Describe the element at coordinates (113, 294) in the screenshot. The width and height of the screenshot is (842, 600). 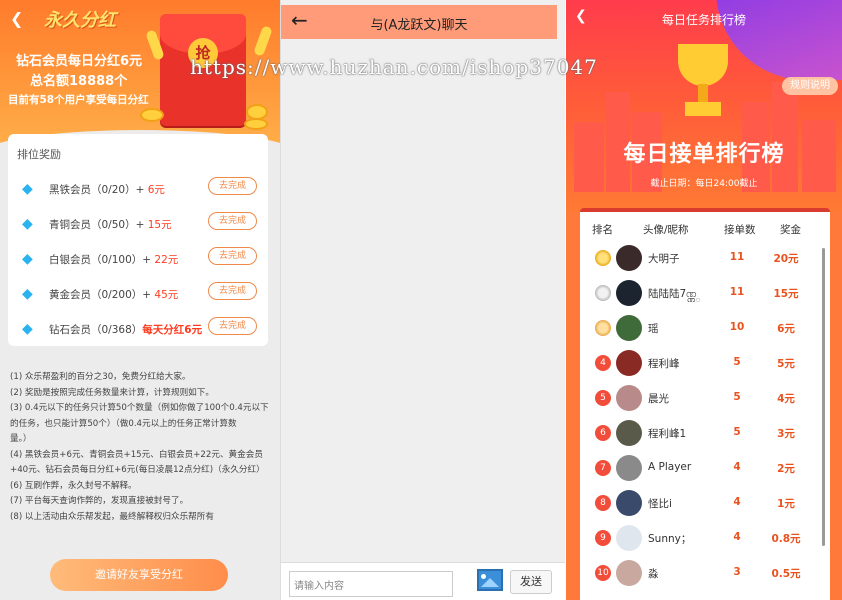
I see `reward-label: 黄金会员（0/200）+ 45元` at that location.